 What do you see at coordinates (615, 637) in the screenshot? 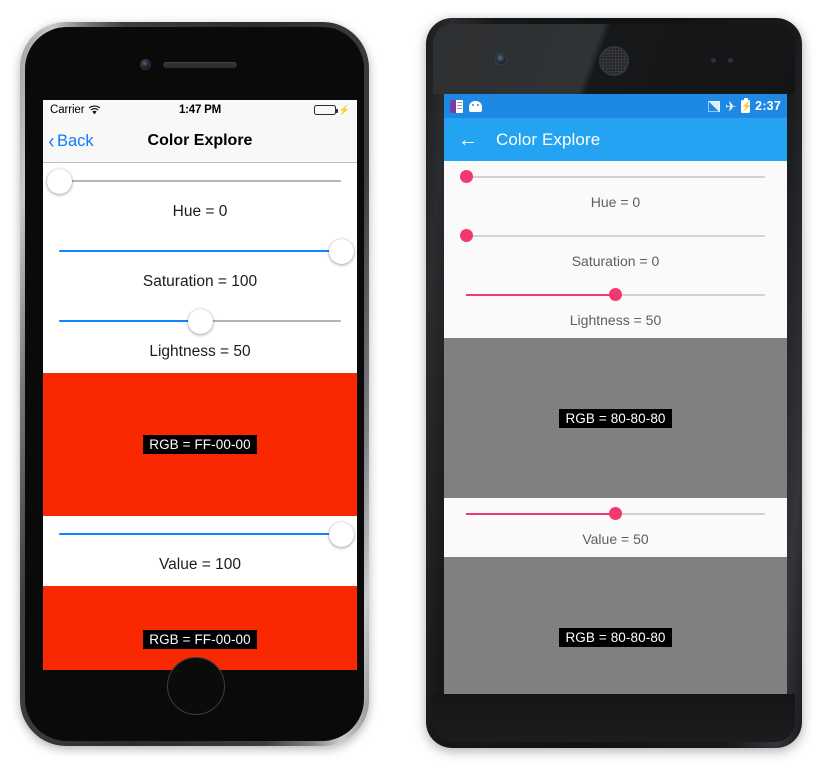
I see `hsv-rgb-chip: RGB = 80-80-80` at bounding box center [615, 637].